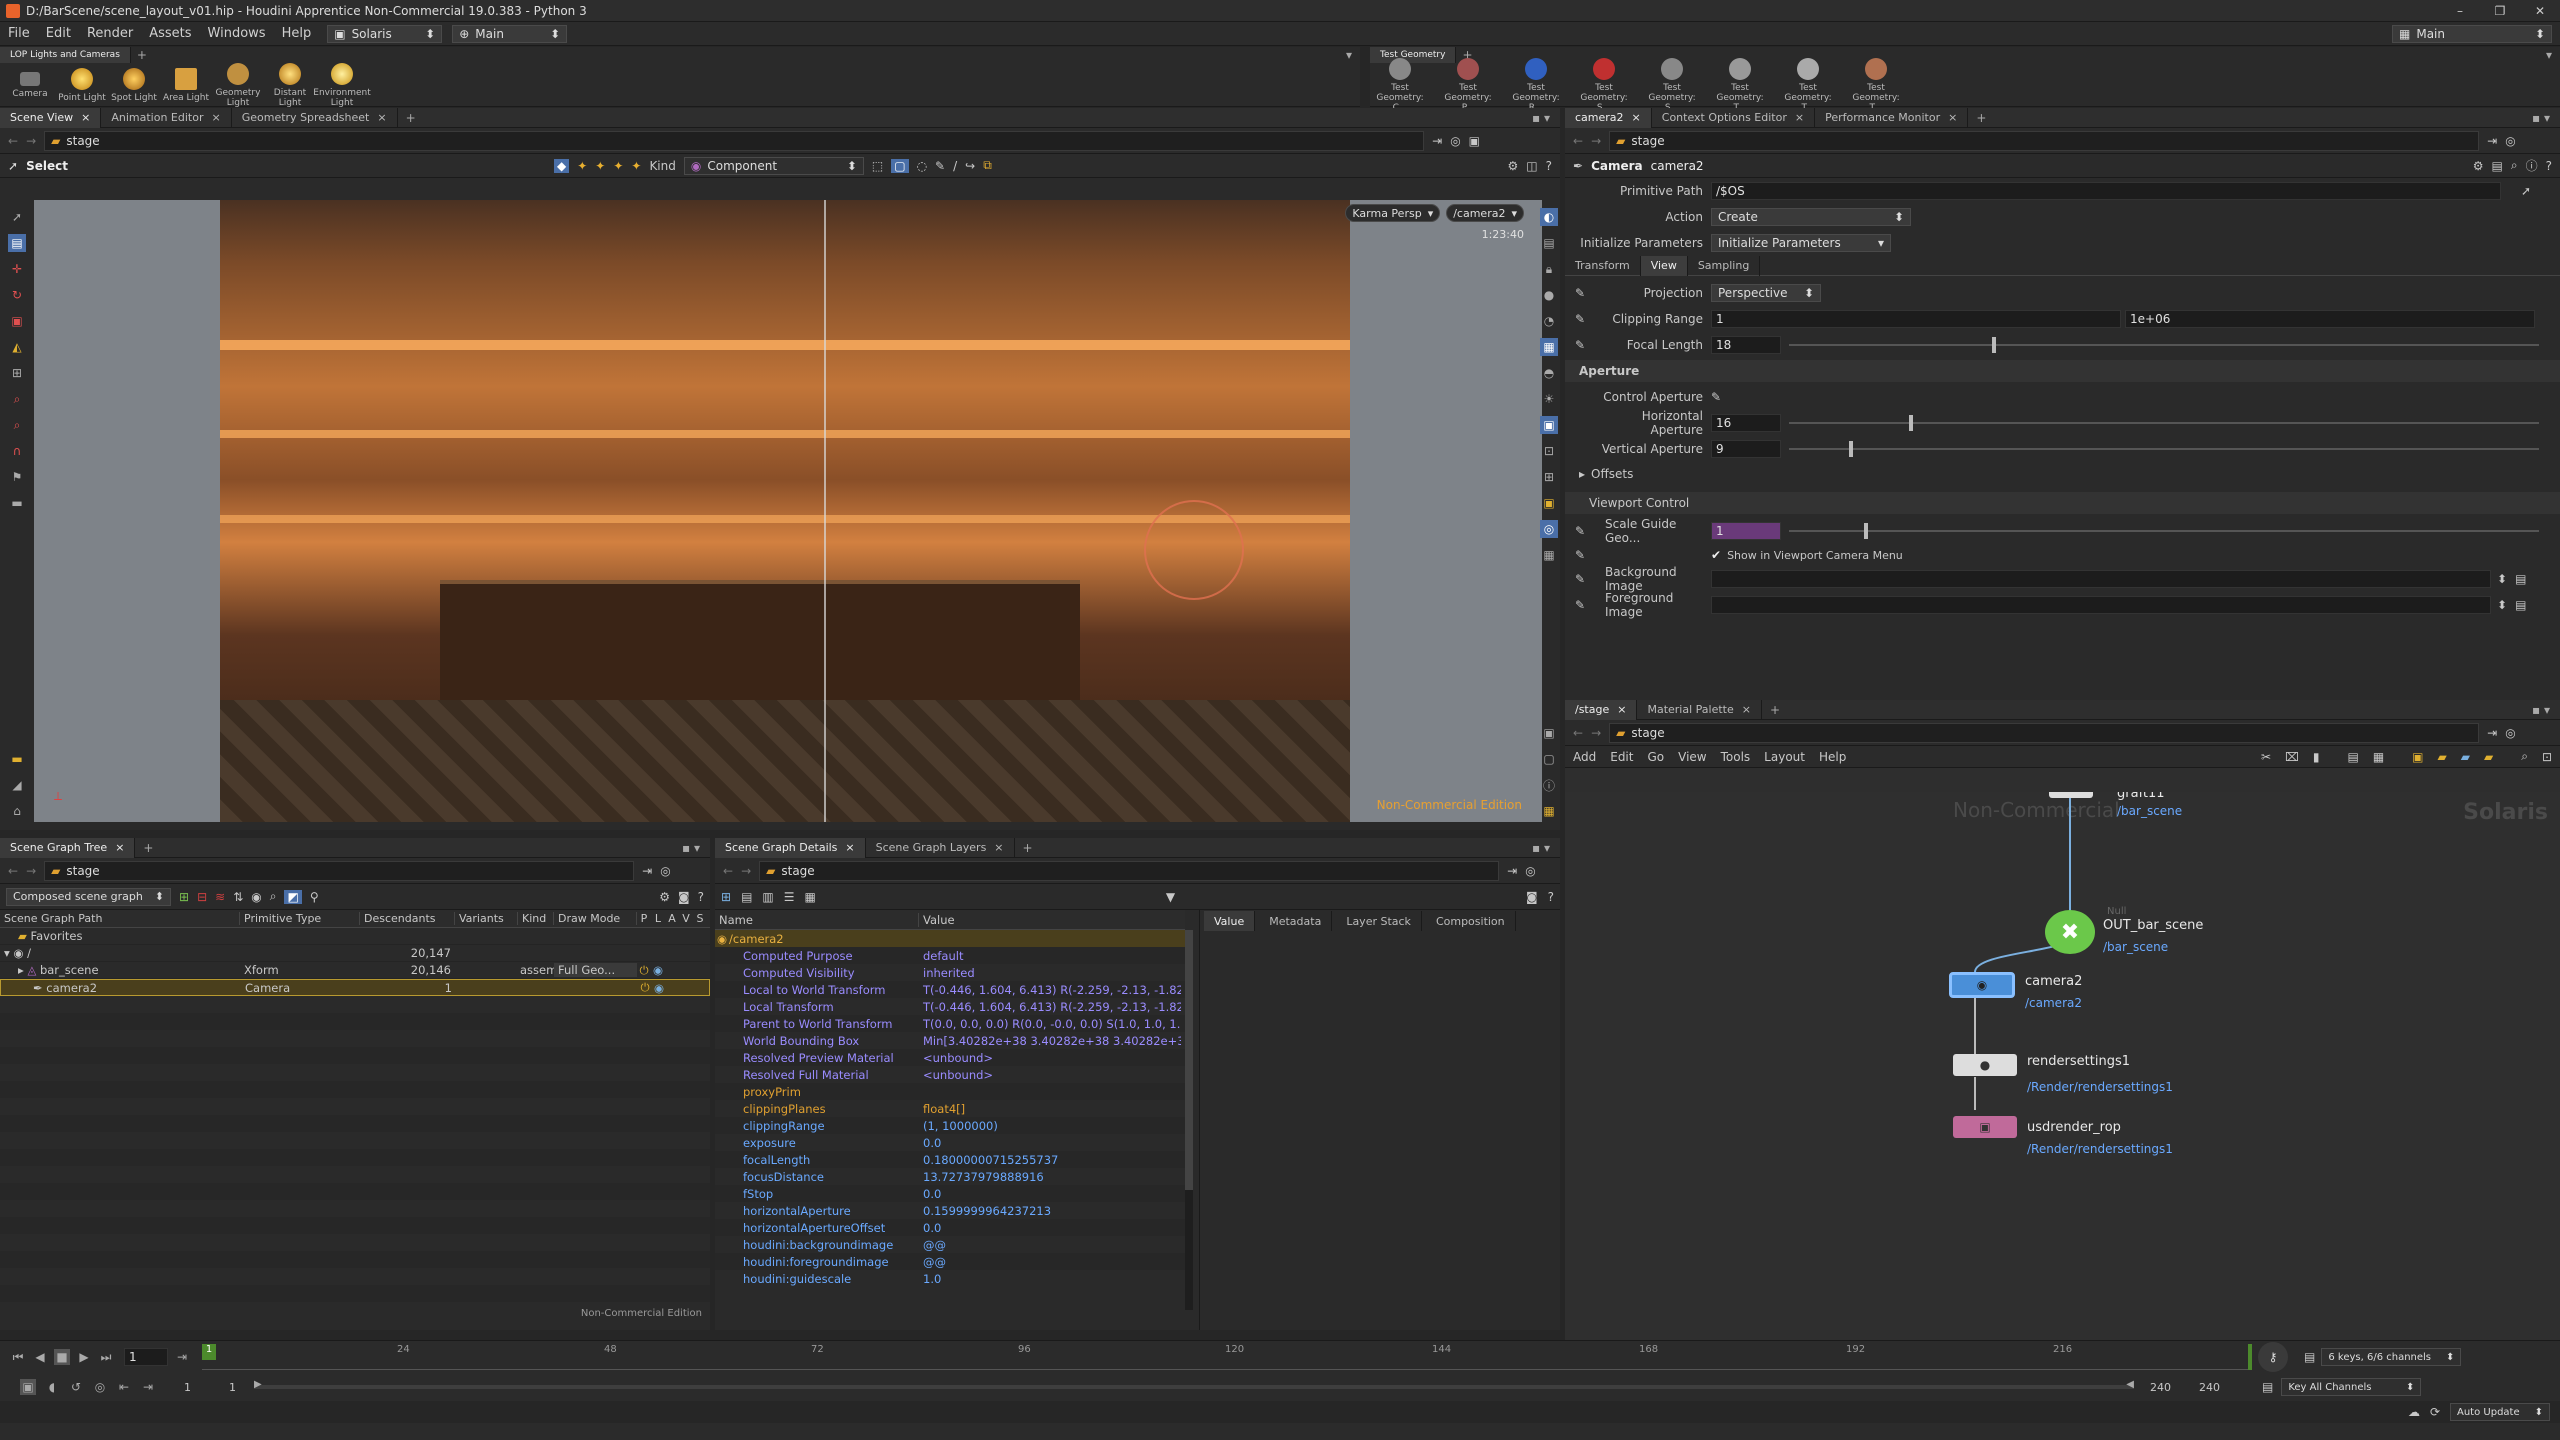 This screenshot has height=1440, width=2560. What do you see at coordinates (2164, 449) in the screenshot?
I see `vap-slider` at bounding box center [2164, 449].